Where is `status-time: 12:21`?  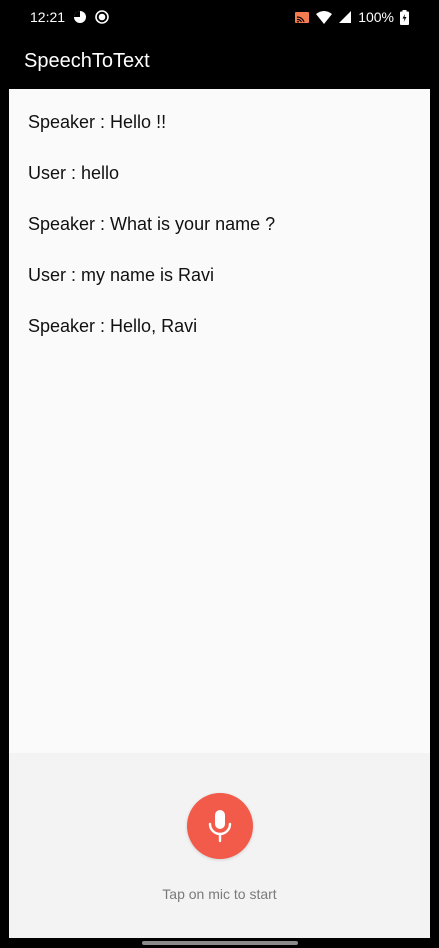
status-time: 12:21 is located at coordinates (48, 17).